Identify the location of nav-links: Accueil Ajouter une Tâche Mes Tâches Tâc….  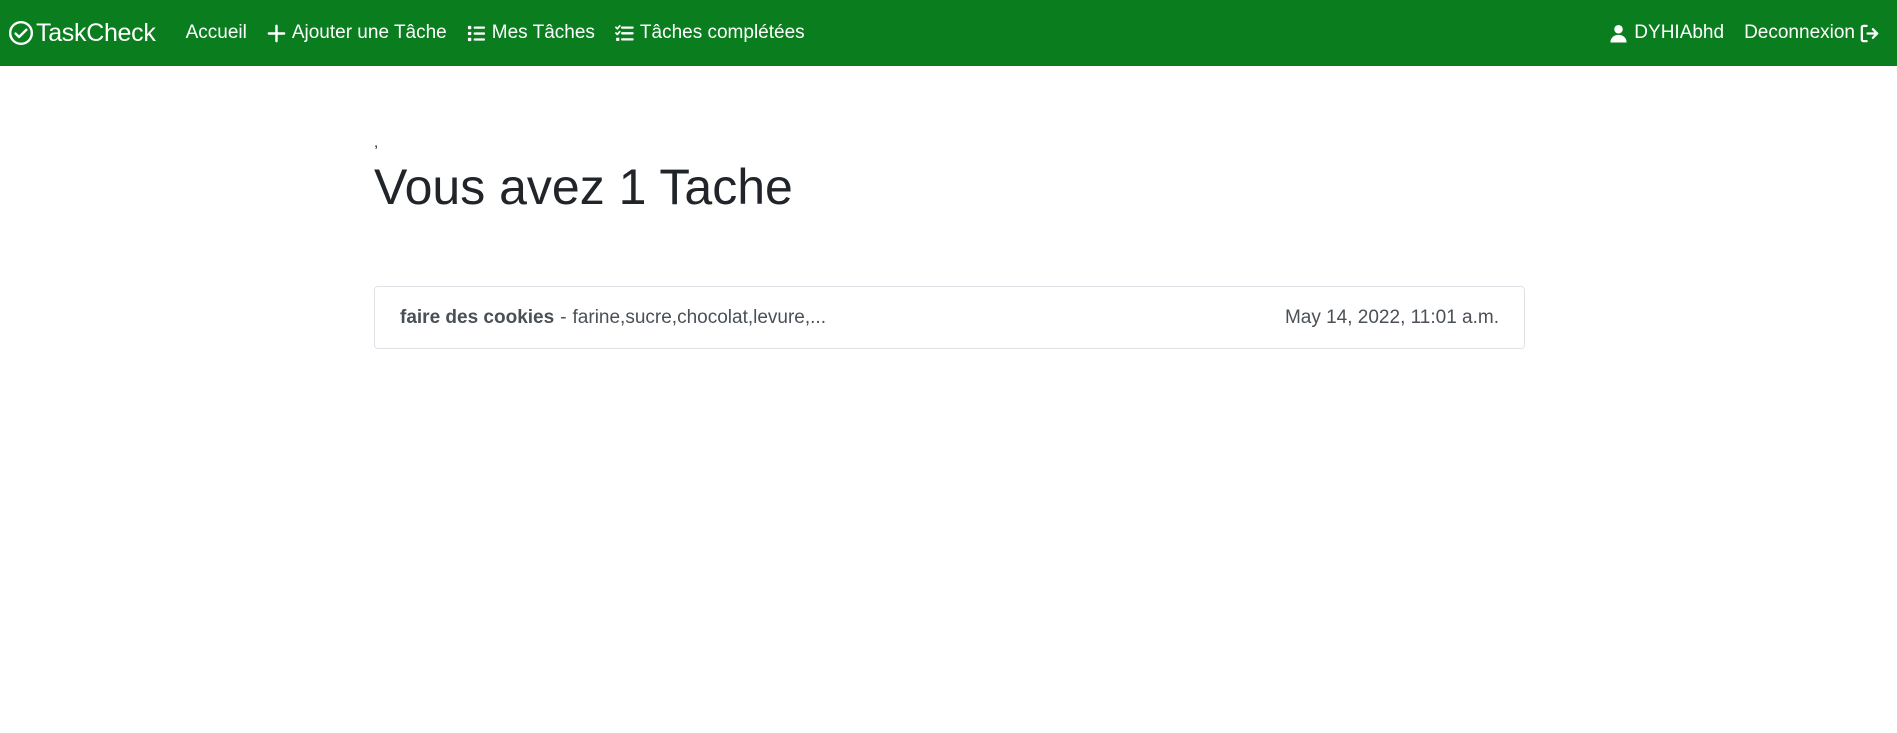
(505, 33).